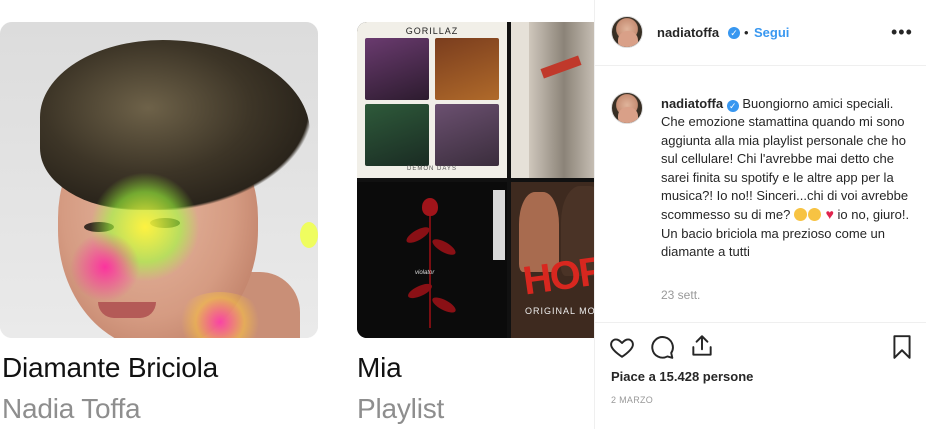  What do you see at coordinates (702, 346) in the screenshot?
I see `share-icon` at bounding box center [702, 346].